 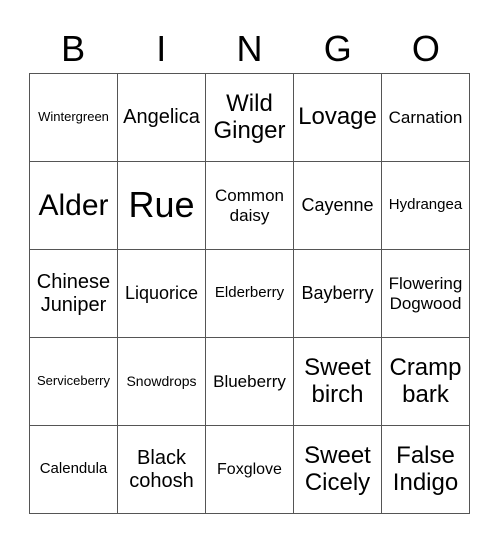 What do you see at coordinates (338, 294) in the screenshot?
I see `bingo-cell: Bayberry` at bounding box center [338, 294].